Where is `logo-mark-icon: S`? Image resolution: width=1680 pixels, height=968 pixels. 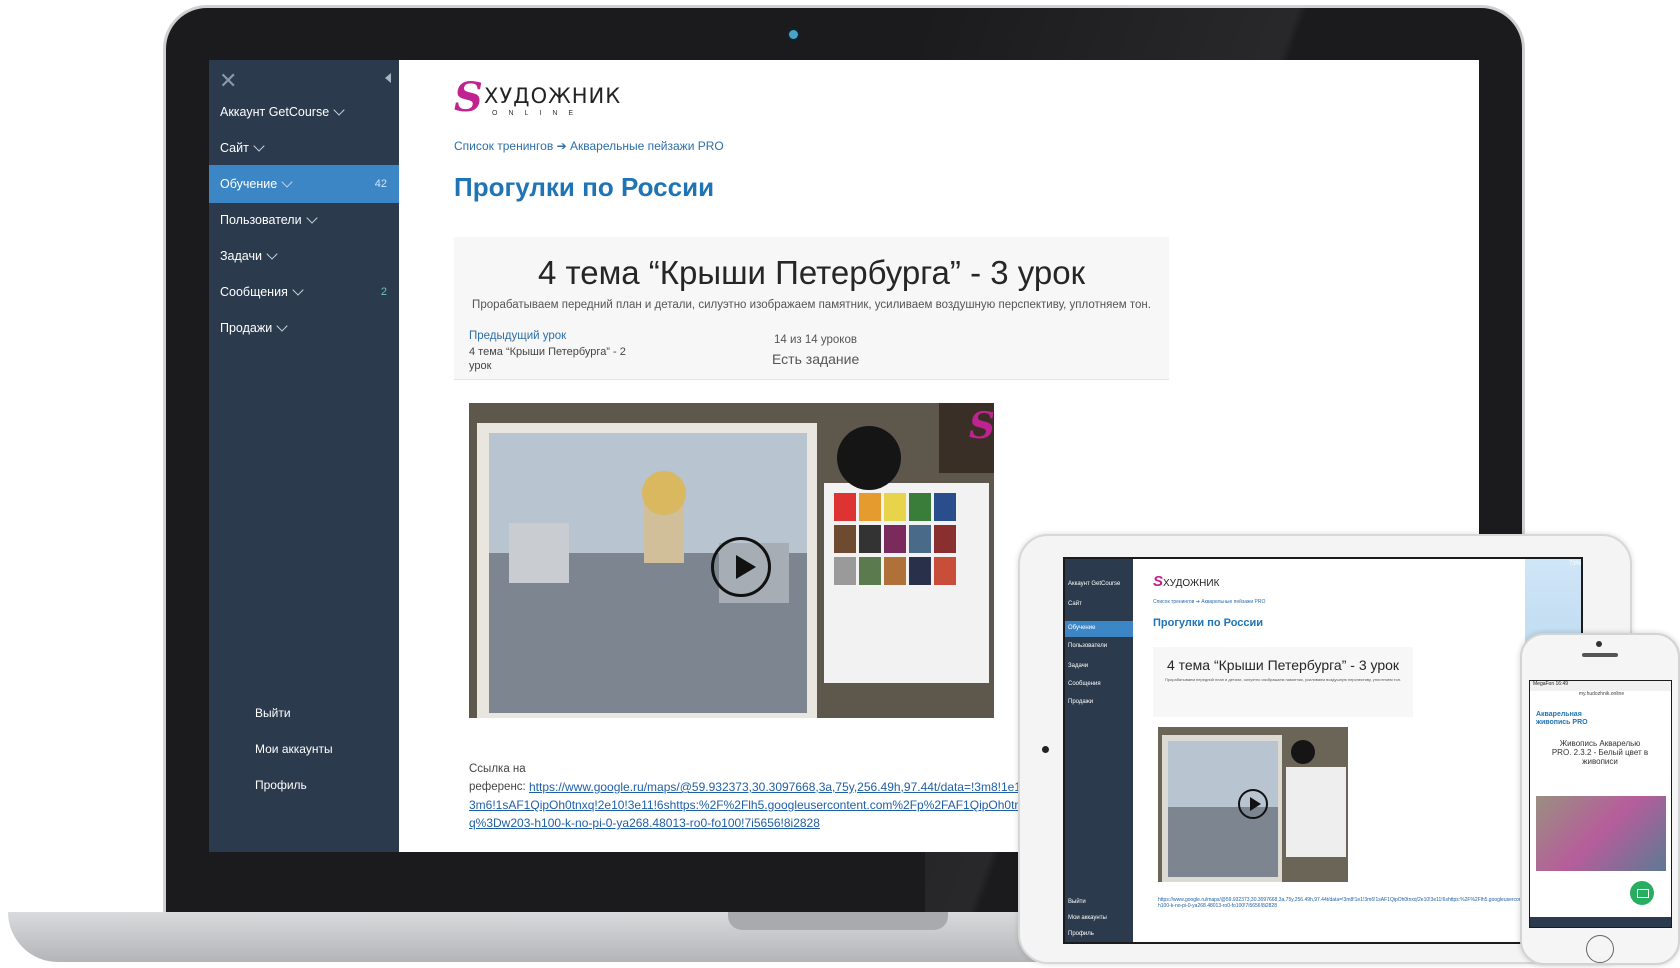 logo-mark-icon: S is located at coordinates (468, 97).